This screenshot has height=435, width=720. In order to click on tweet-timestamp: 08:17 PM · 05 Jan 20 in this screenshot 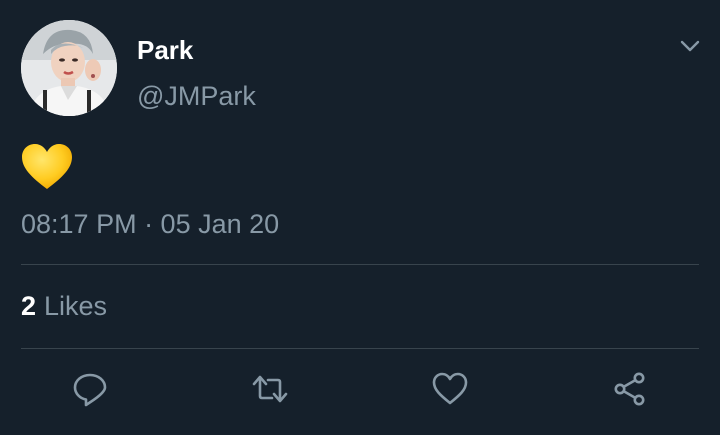, I will do `click(150, 224)`.